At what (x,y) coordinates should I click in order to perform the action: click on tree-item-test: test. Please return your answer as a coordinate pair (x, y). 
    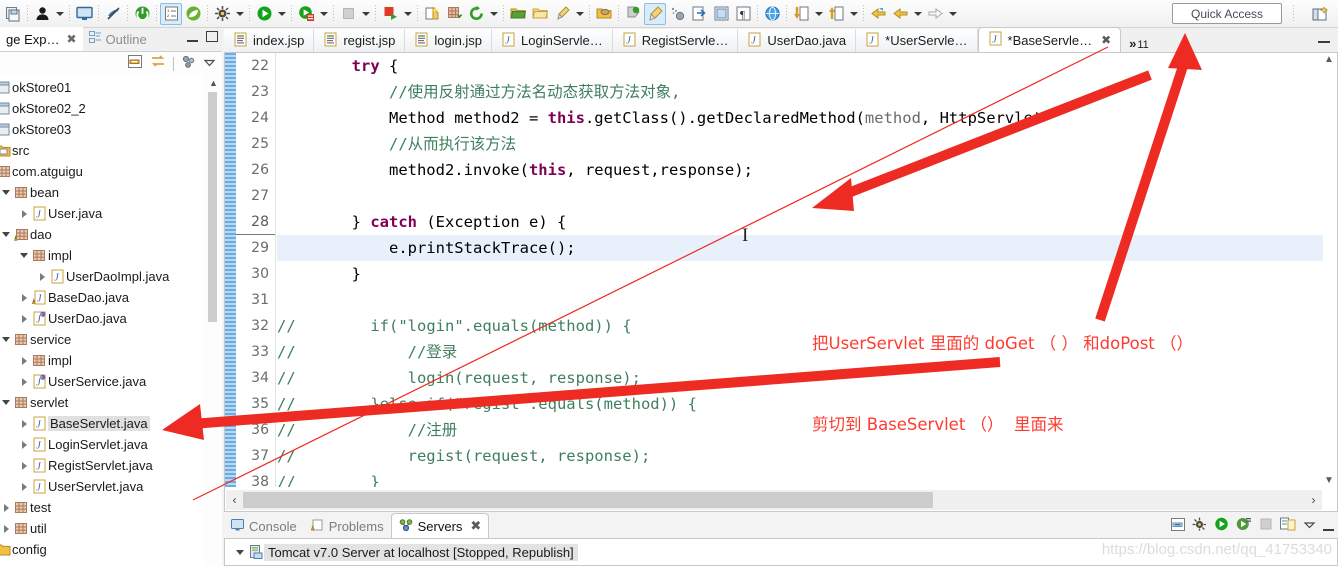
    Looking at the image, I should click on (101, 507).